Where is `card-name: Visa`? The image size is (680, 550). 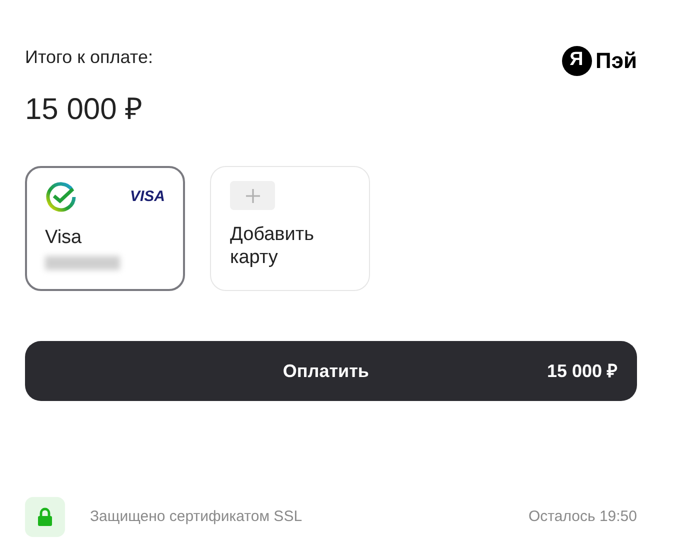
card-name: Visa is located at coordinates (64, 238).